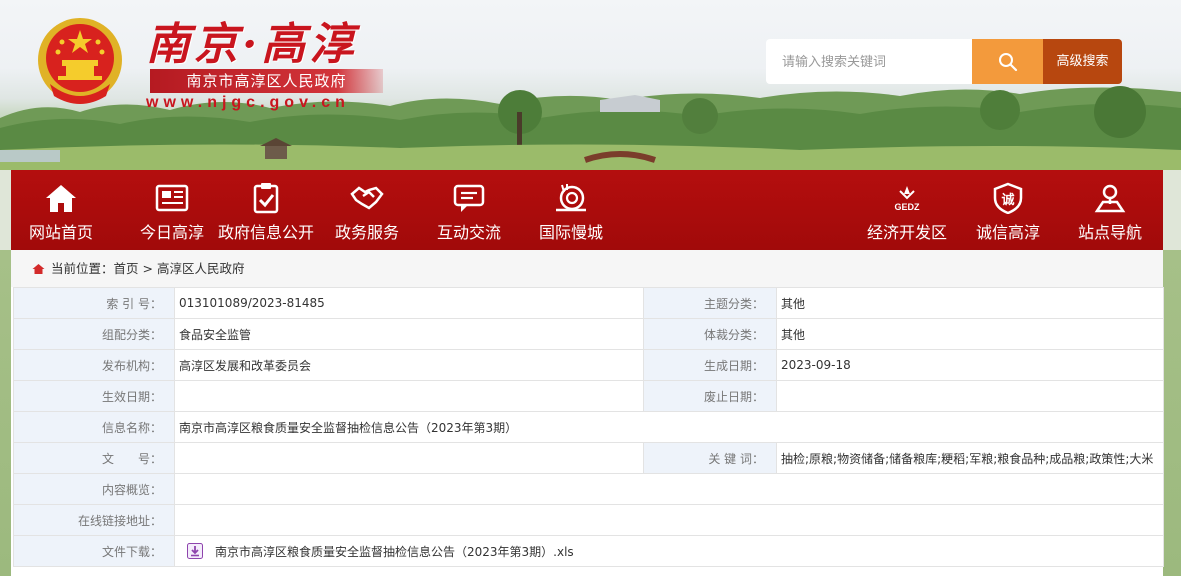 The image size is (1181, 576). What do you see at coordinates (252, 44) in the screenshot?
I see `site-title: 南京·高淳` at bounding box center [252, 44].